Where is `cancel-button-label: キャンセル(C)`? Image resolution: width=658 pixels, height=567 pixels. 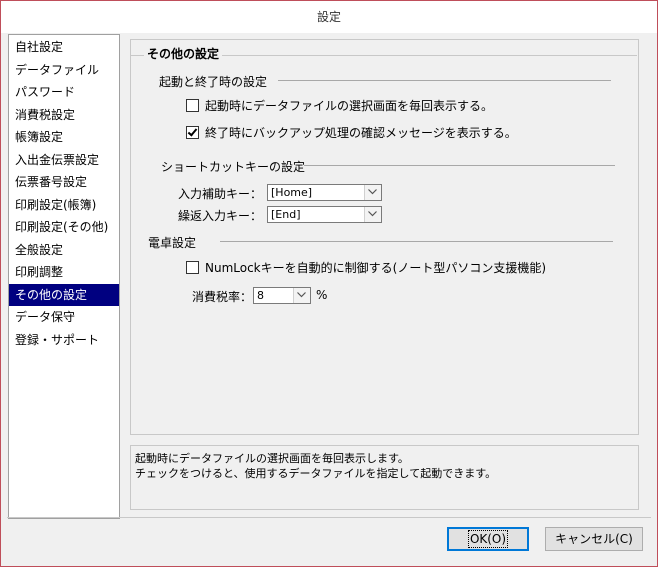
cancel-button-label: キャンセル(C) is located at coordinates (594, 539).